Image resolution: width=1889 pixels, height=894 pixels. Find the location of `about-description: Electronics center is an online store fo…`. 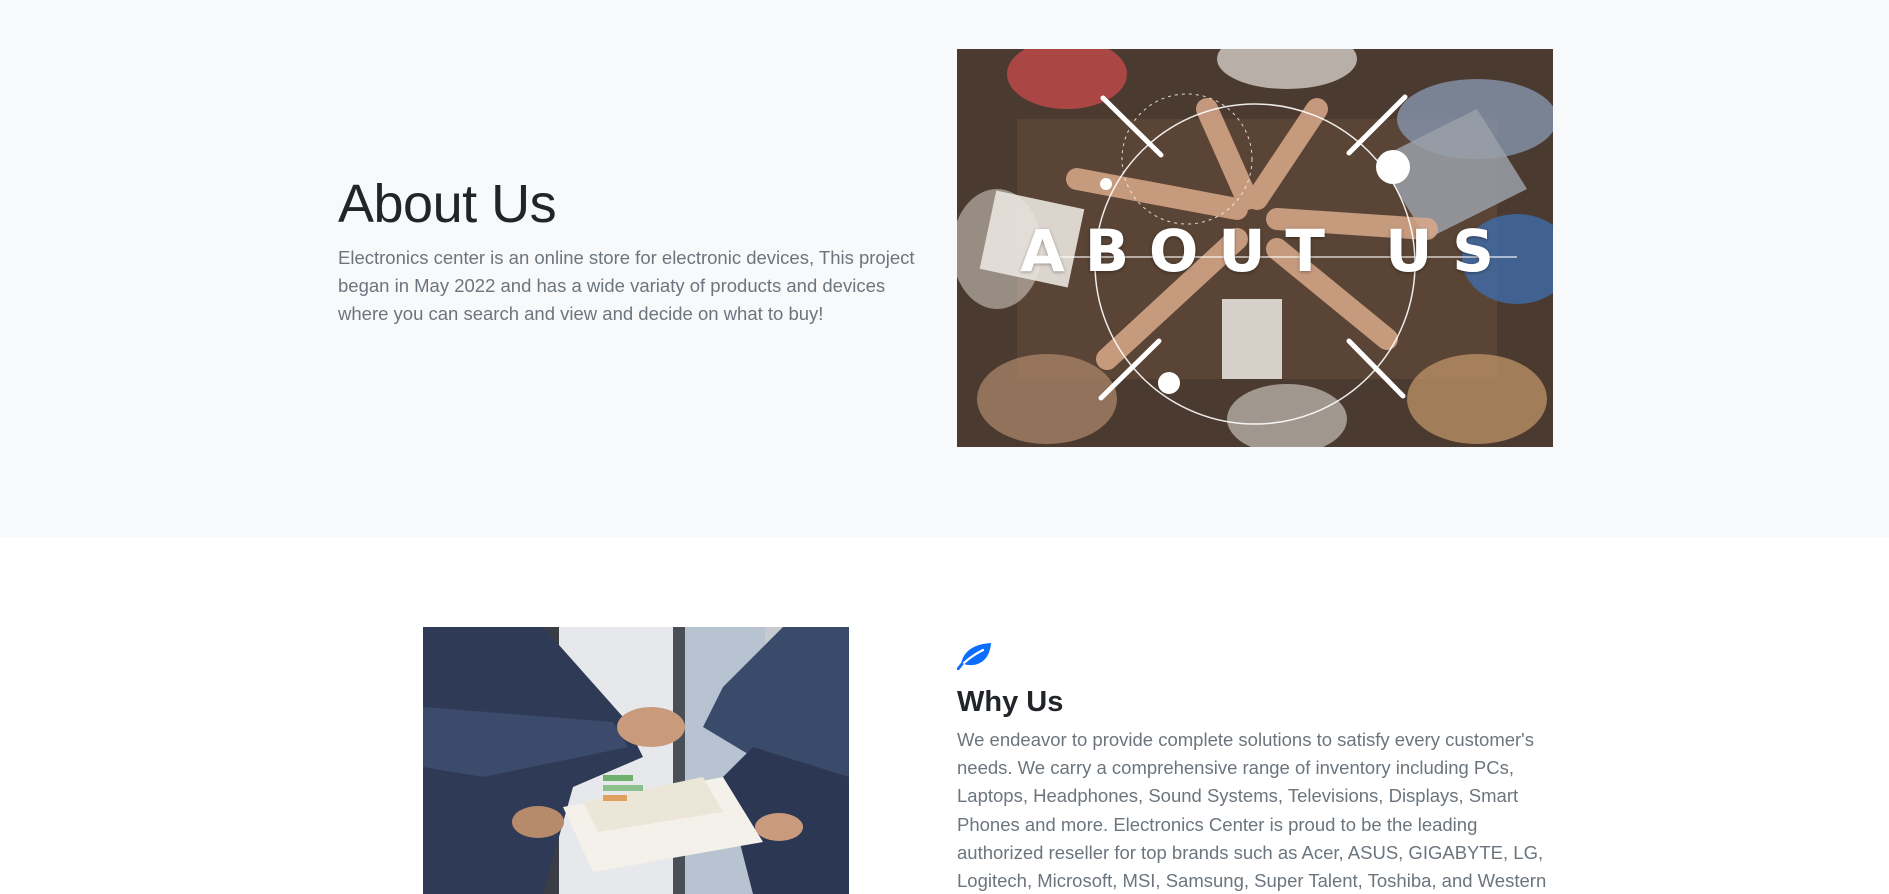

about-description: Electronics center is an online store fo… is located at coordinates (626, 285).